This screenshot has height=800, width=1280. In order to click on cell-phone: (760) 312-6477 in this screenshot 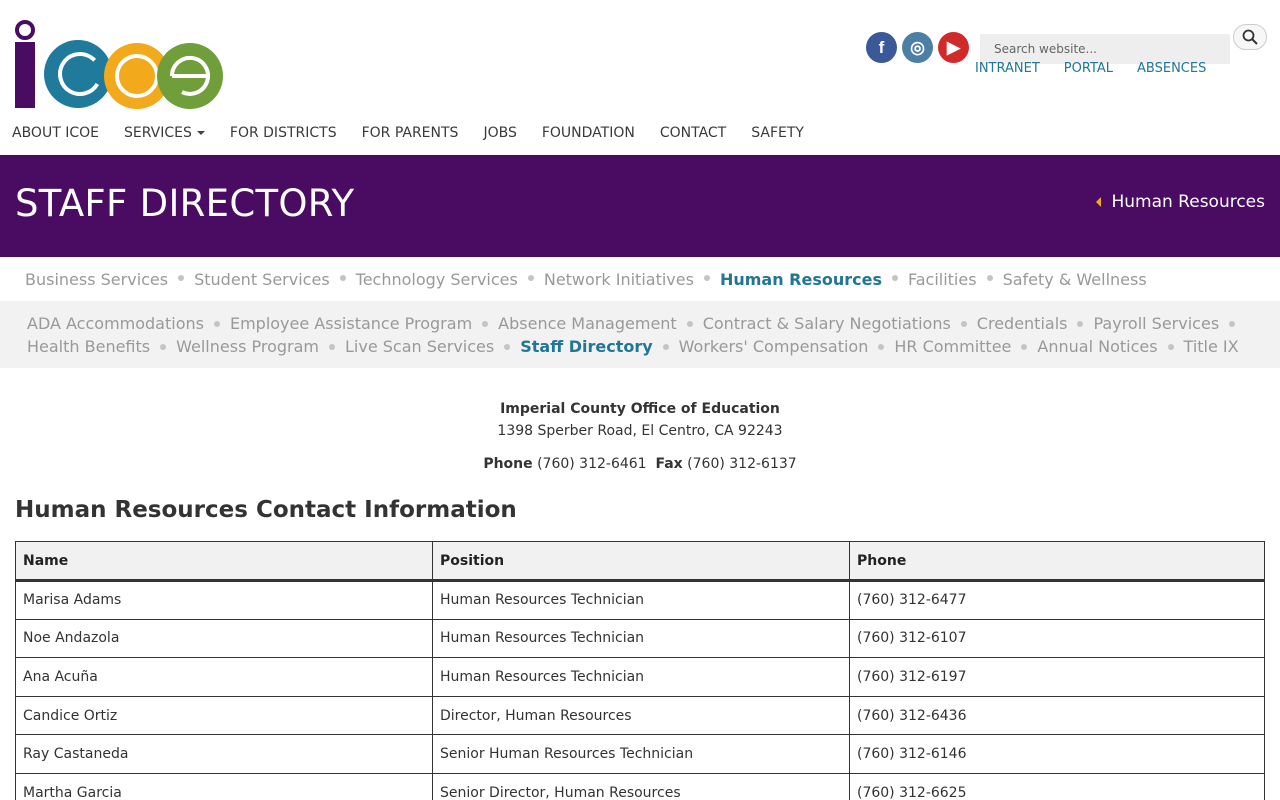, I will do `click(1057, 600)`.